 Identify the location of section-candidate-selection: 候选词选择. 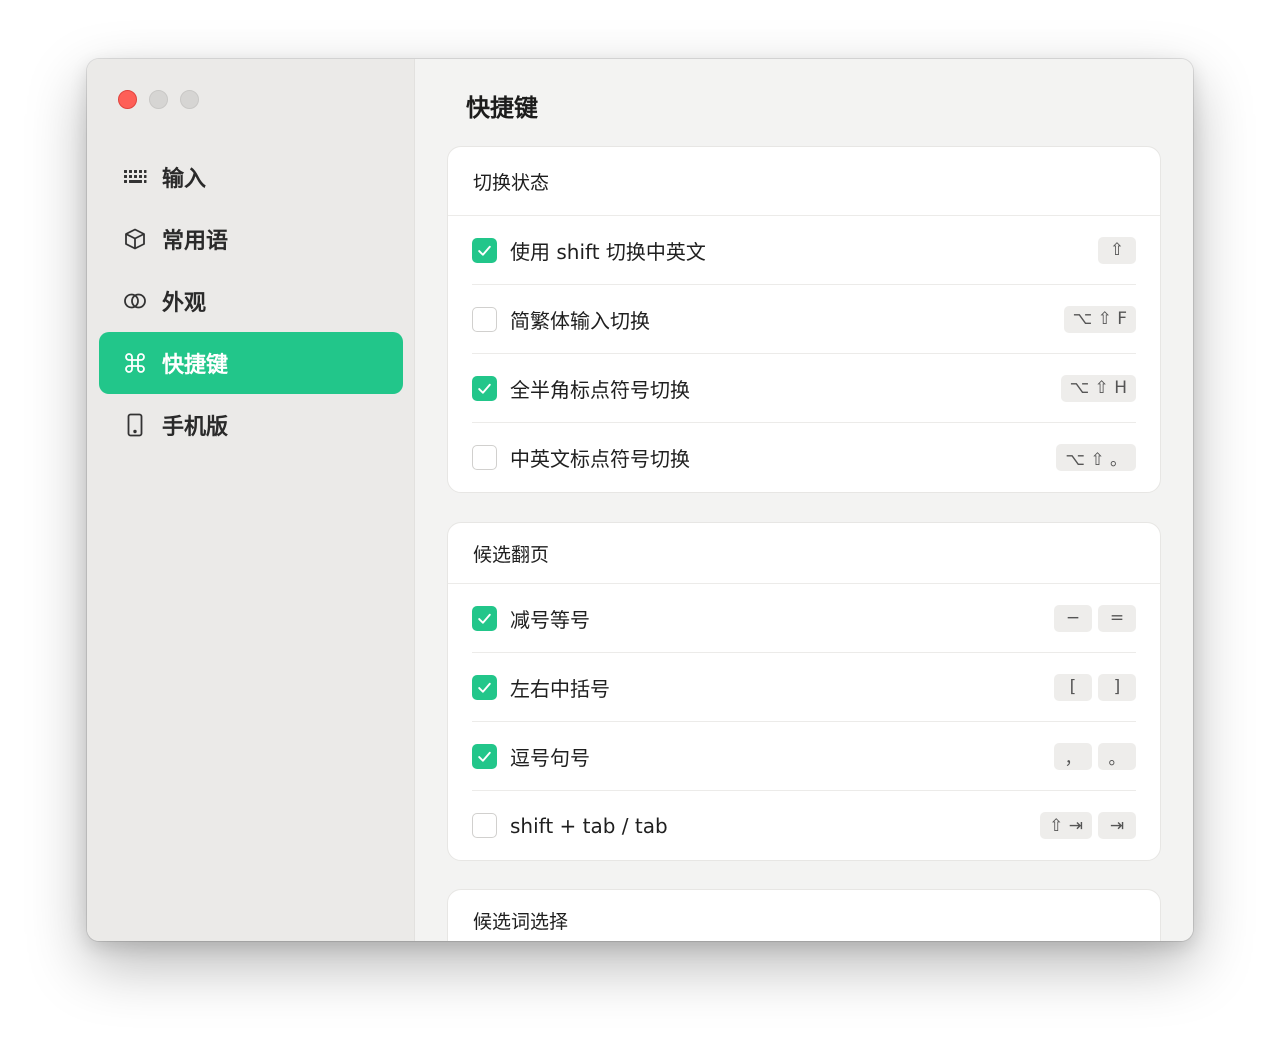
(804, 915).